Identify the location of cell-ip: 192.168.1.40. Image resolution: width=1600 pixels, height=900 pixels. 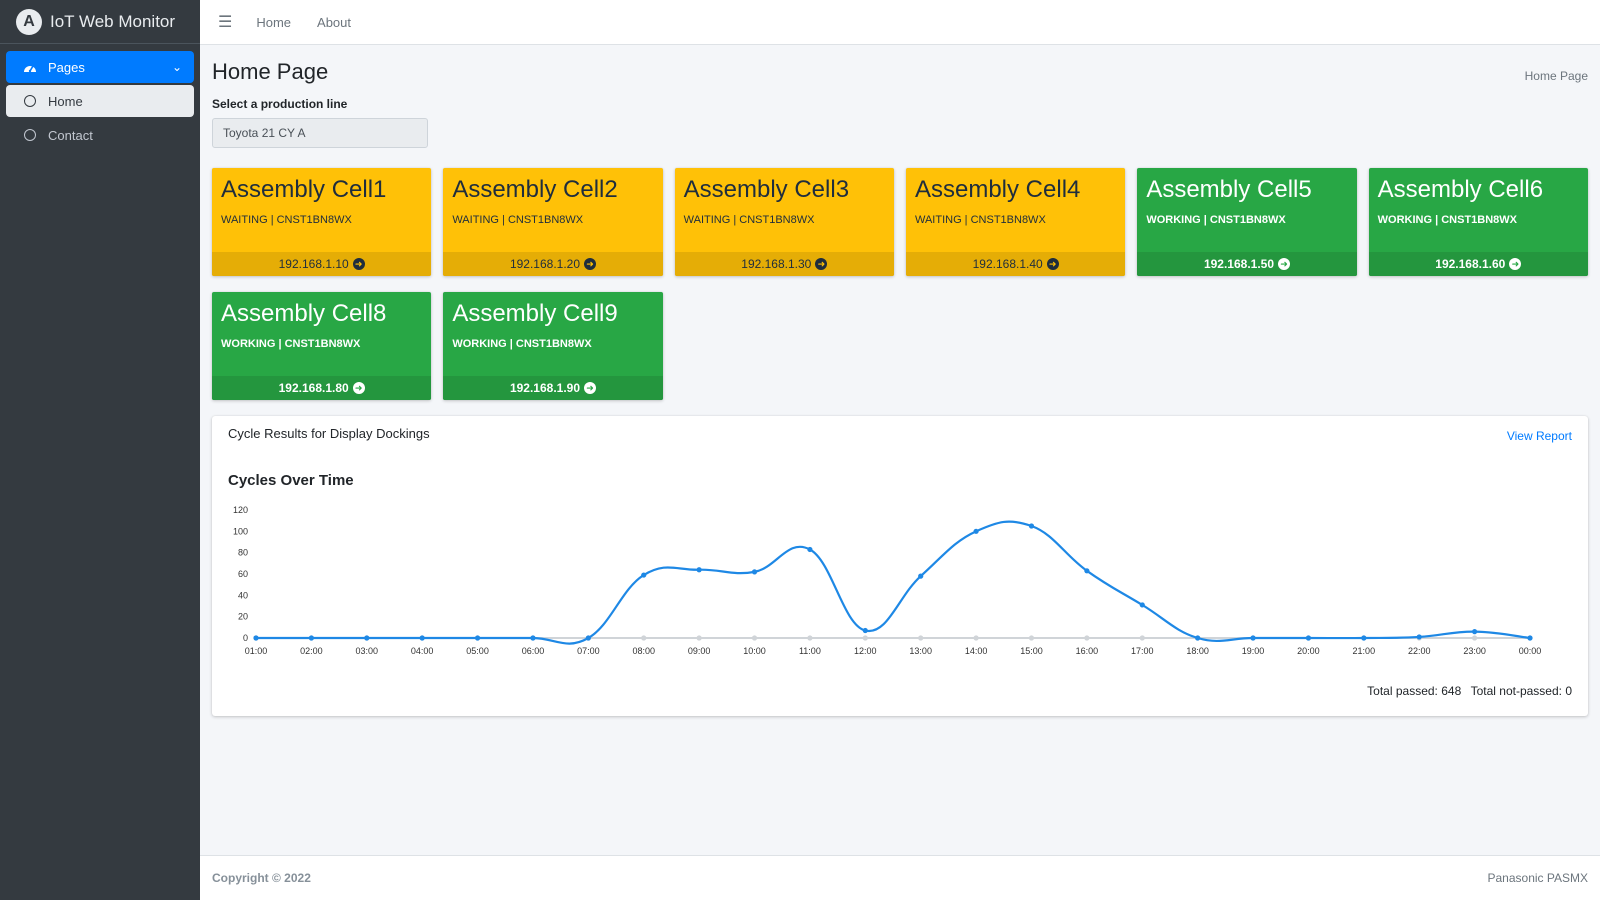
(1007, 264).